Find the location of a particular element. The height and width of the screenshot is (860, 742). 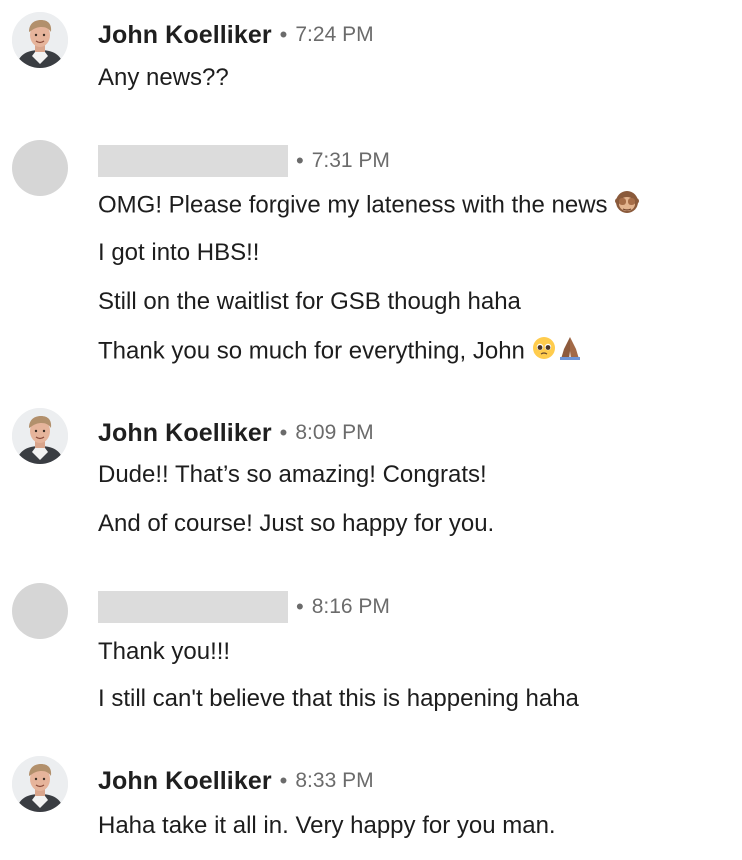

message-header: • 8:16 PM is located at coordinates (244, 607).